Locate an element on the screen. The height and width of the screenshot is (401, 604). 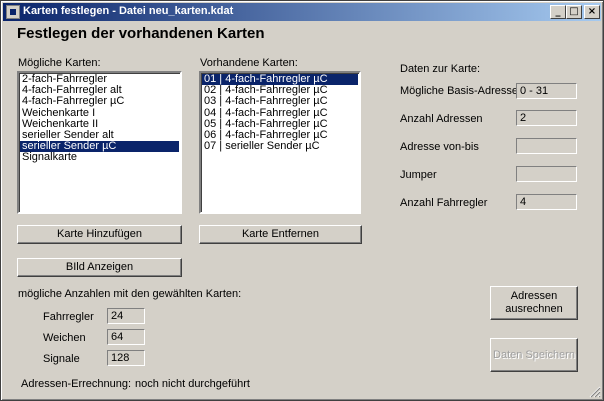
existing-cards-label: Vorhandene Karten: is located at coordinates (249, 63).